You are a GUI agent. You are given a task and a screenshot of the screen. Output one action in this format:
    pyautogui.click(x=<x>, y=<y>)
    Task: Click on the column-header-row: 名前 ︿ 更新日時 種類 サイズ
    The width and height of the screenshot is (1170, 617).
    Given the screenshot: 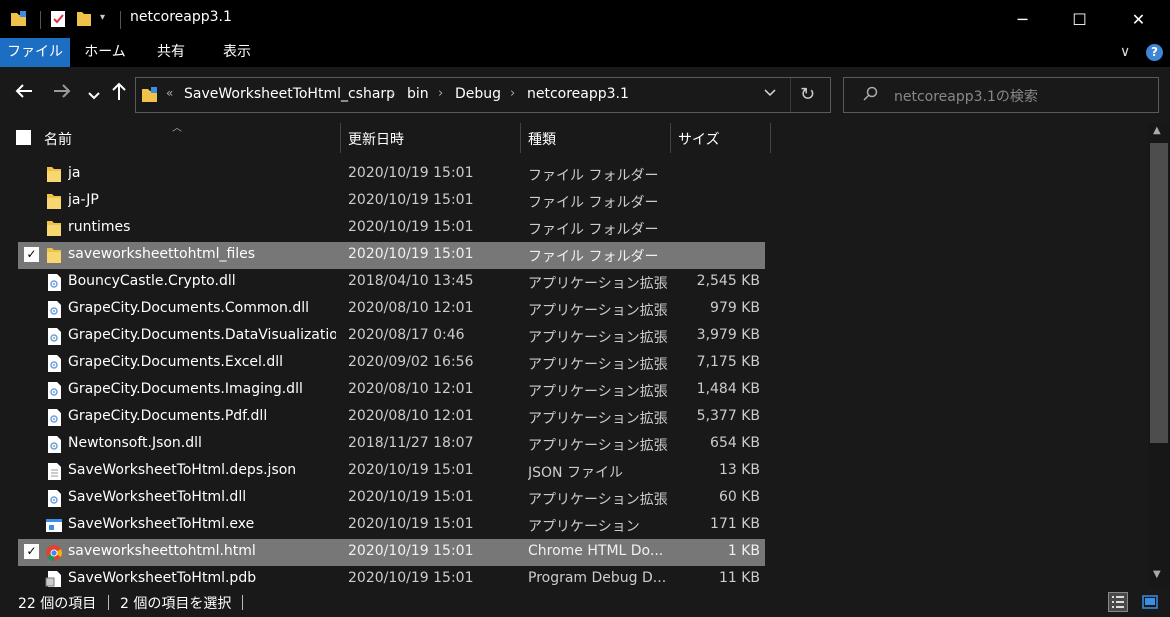 What is the action you would take?
    pyautogui.click(x=574, y=138)
    